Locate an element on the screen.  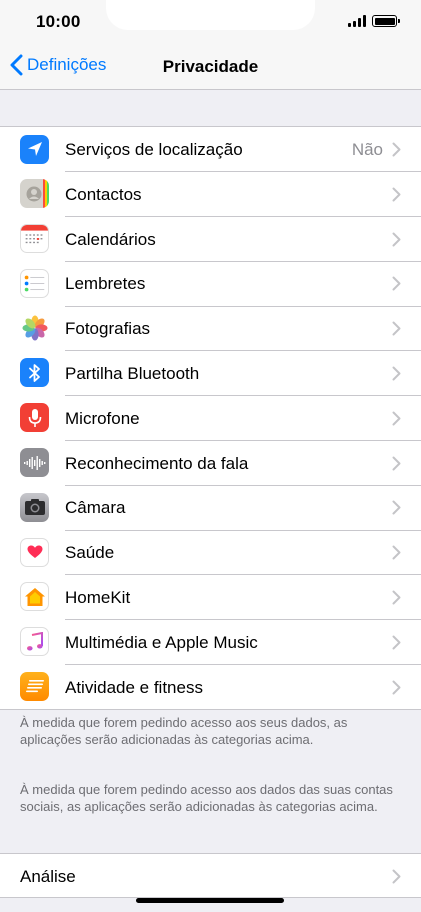
microphone-icon is located at coordinates (34, 418).